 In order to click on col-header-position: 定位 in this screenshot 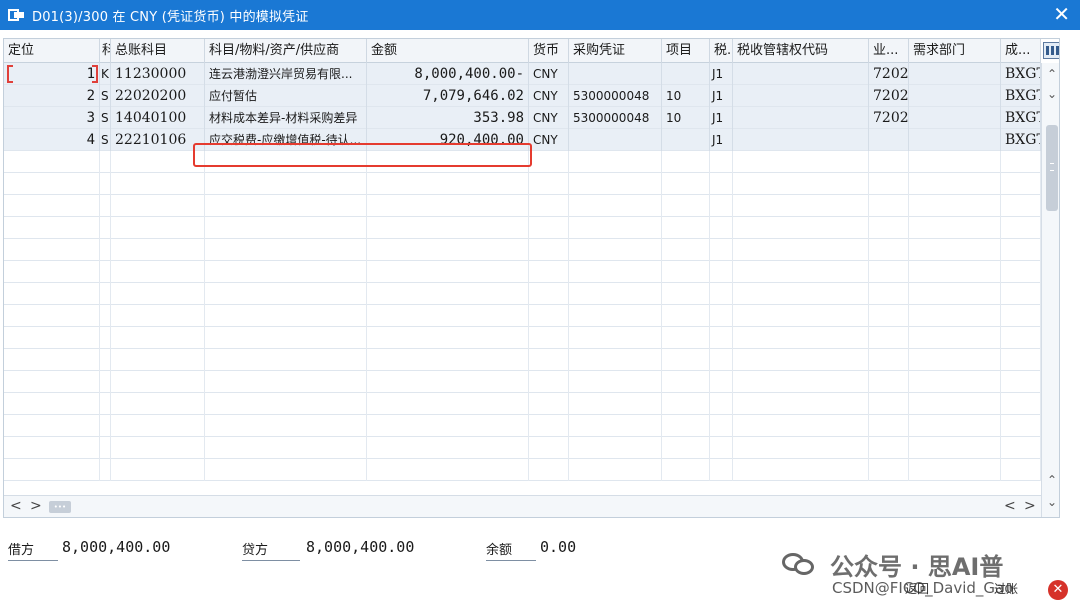, I will do `click(52, 51)`.